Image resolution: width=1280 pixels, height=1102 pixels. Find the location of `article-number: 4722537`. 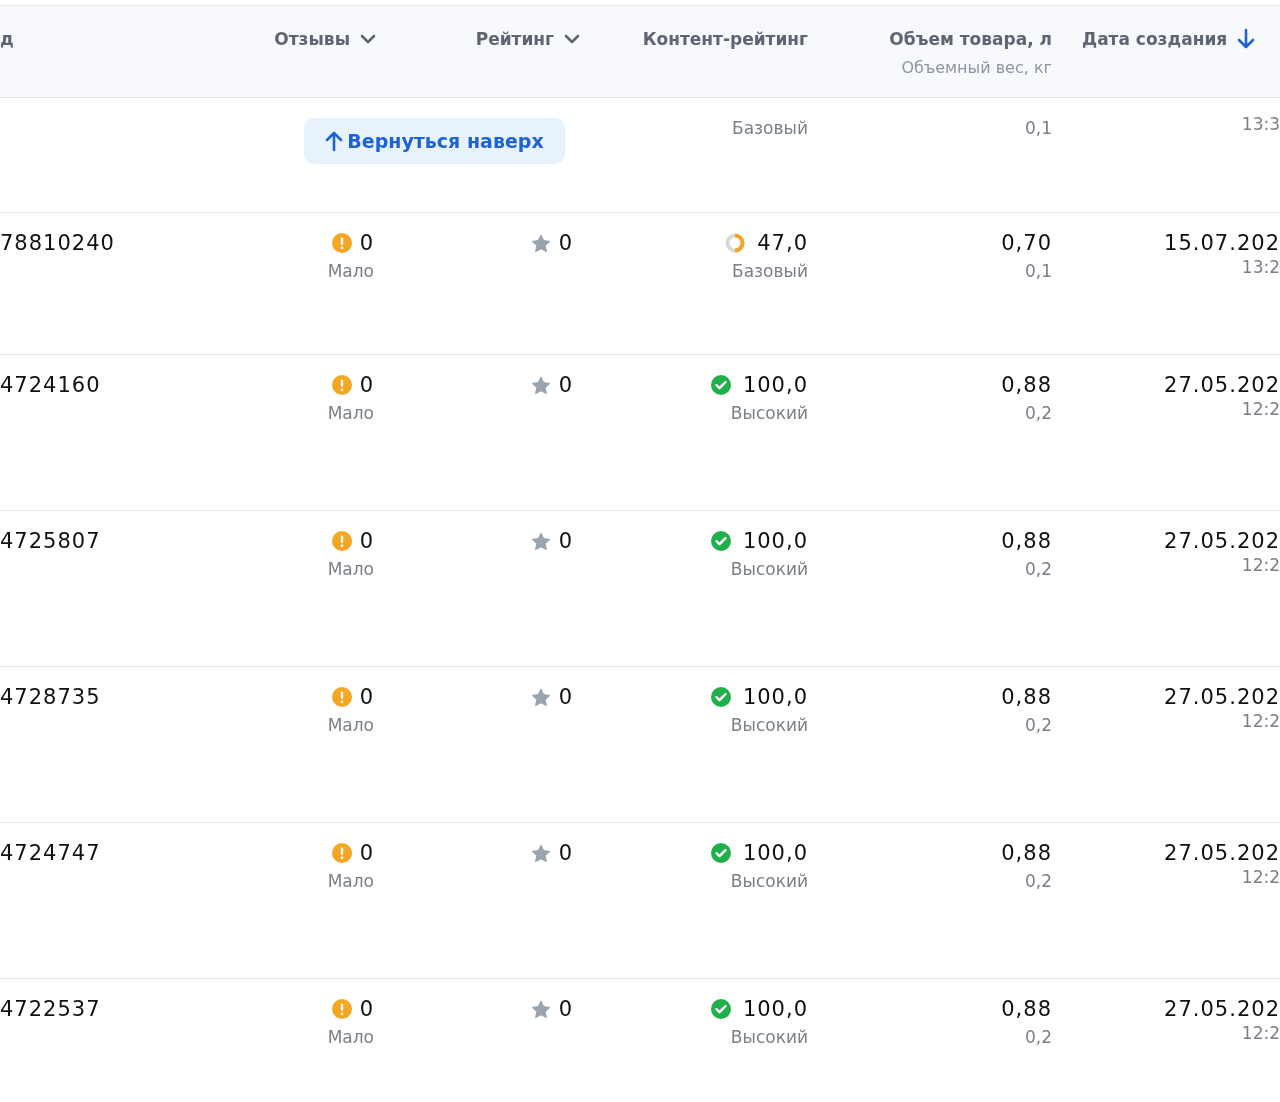

article-number: 4722537 is located at coordinates (50, 1009).